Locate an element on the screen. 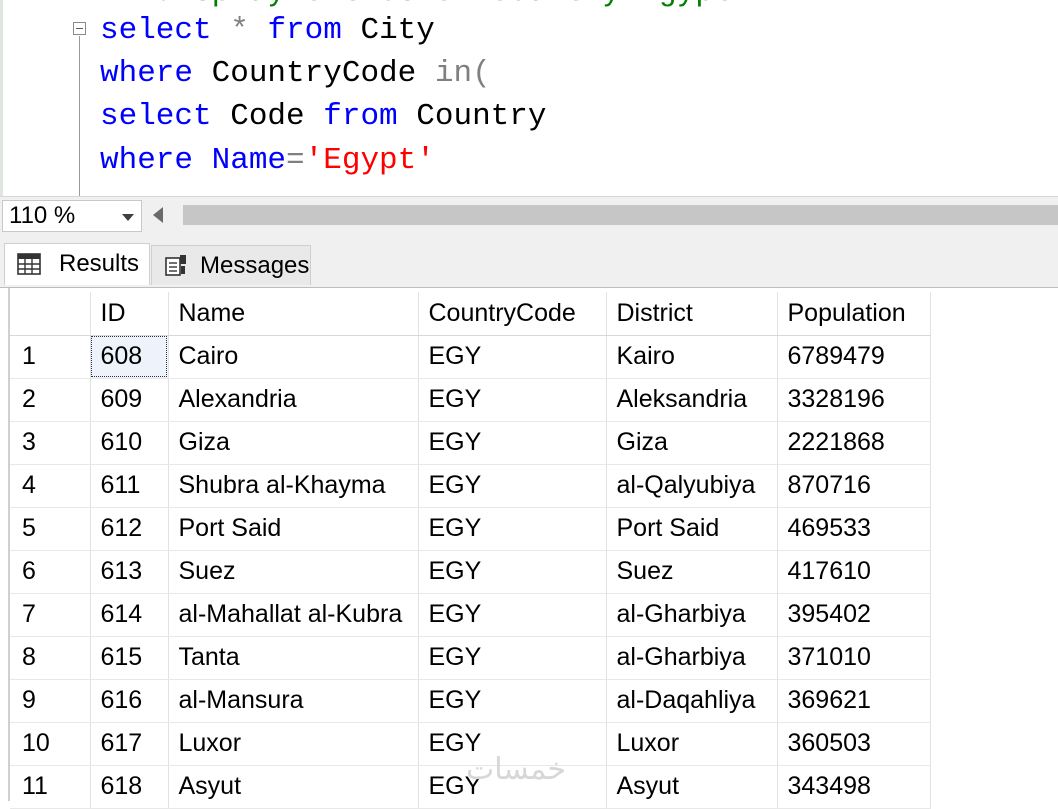 This screenshot has width=1058, height=809. column-name: Code is located at coordinates (267, 116).